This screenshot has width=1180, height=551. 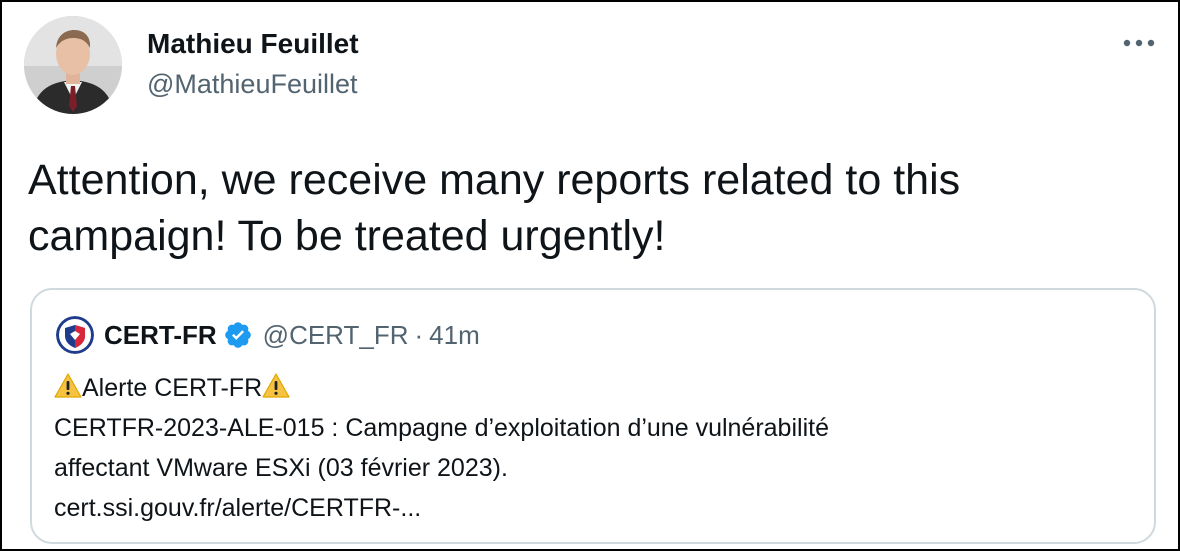 I want to click on cert-fr-logo, so click(x=75, y=335).